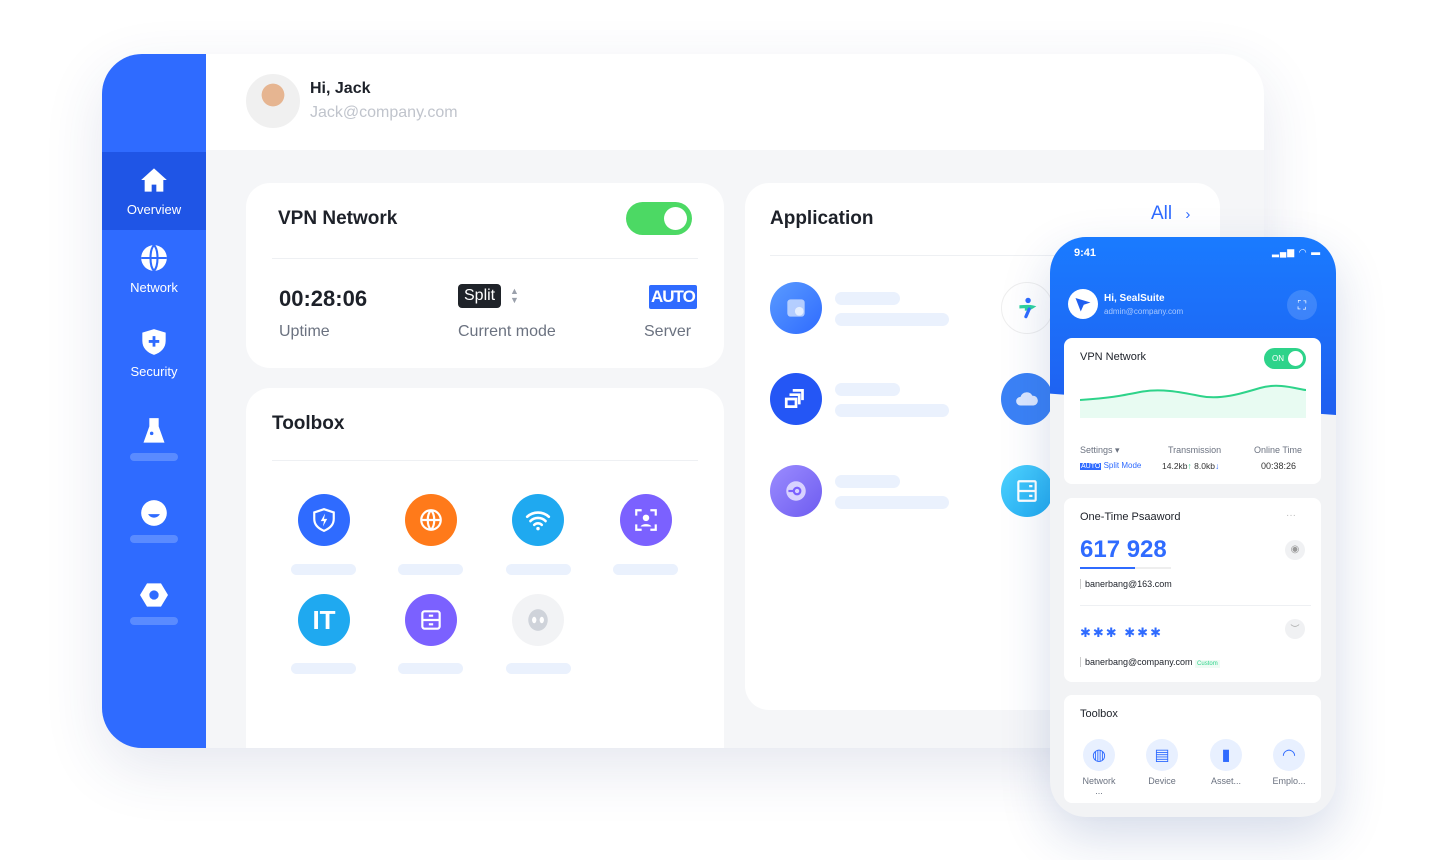  What do you see at coordinates (538, 520) in the screenshot?
I see `wifi-icon` at bounding box center [538, 520].